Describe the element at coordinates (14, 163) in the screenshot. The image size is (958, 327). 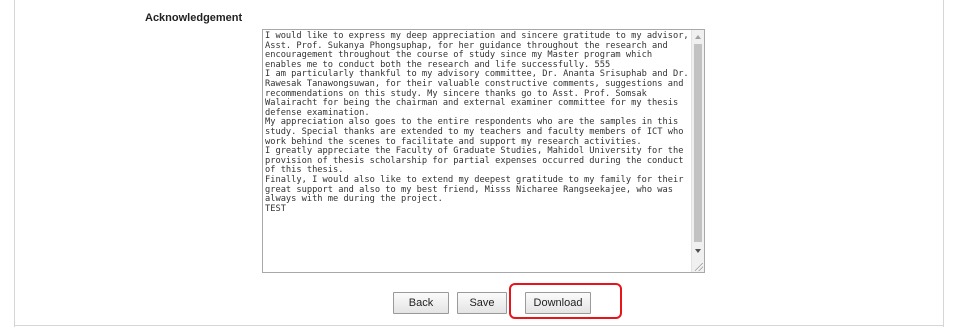
I see `panel-left-border` at that location.